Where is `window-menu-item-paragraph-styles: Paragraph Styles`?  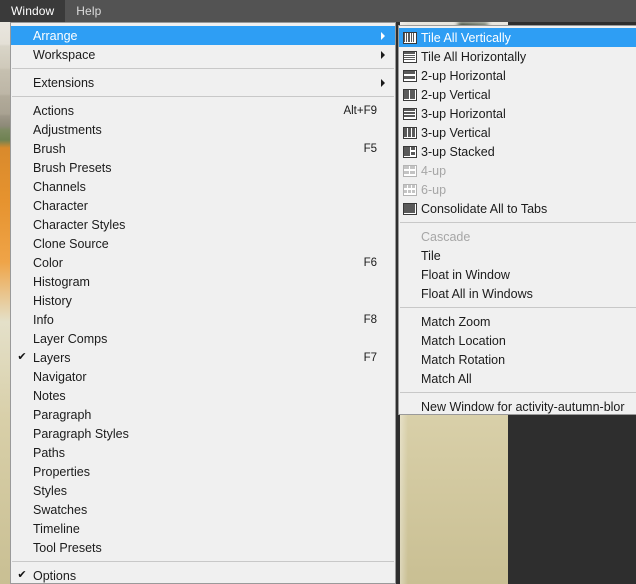
window-menu-item-paragraph-styles: Paragraph Styles is located at coordinates (203, 433).